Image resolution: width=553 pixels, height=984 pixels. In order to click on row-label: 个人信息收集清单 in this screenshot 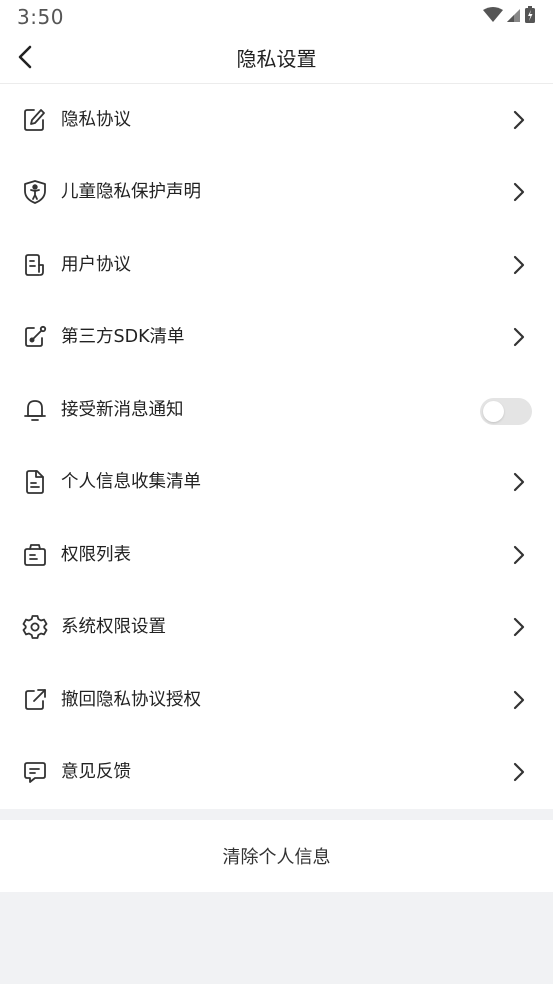, I will do `click(131, 482)`.